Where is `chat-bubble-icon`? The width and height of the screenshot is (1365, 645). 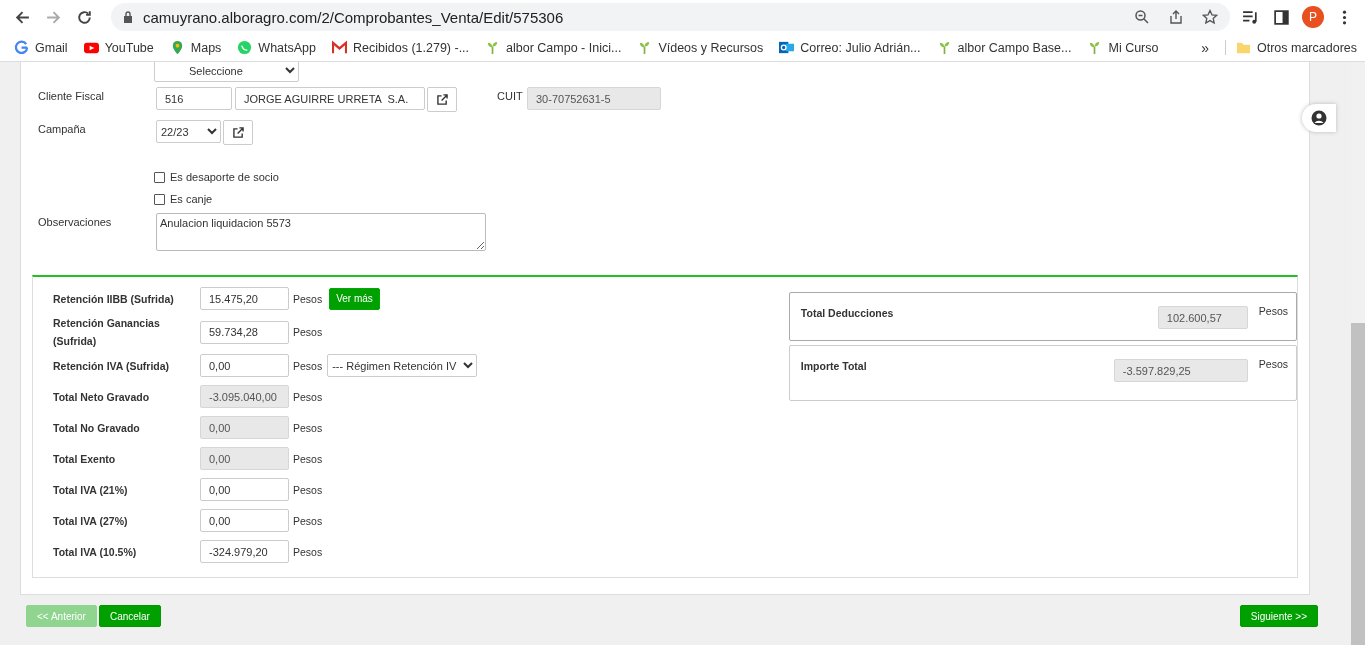 chat-bubble-icon is located at coordinates (245, 47).